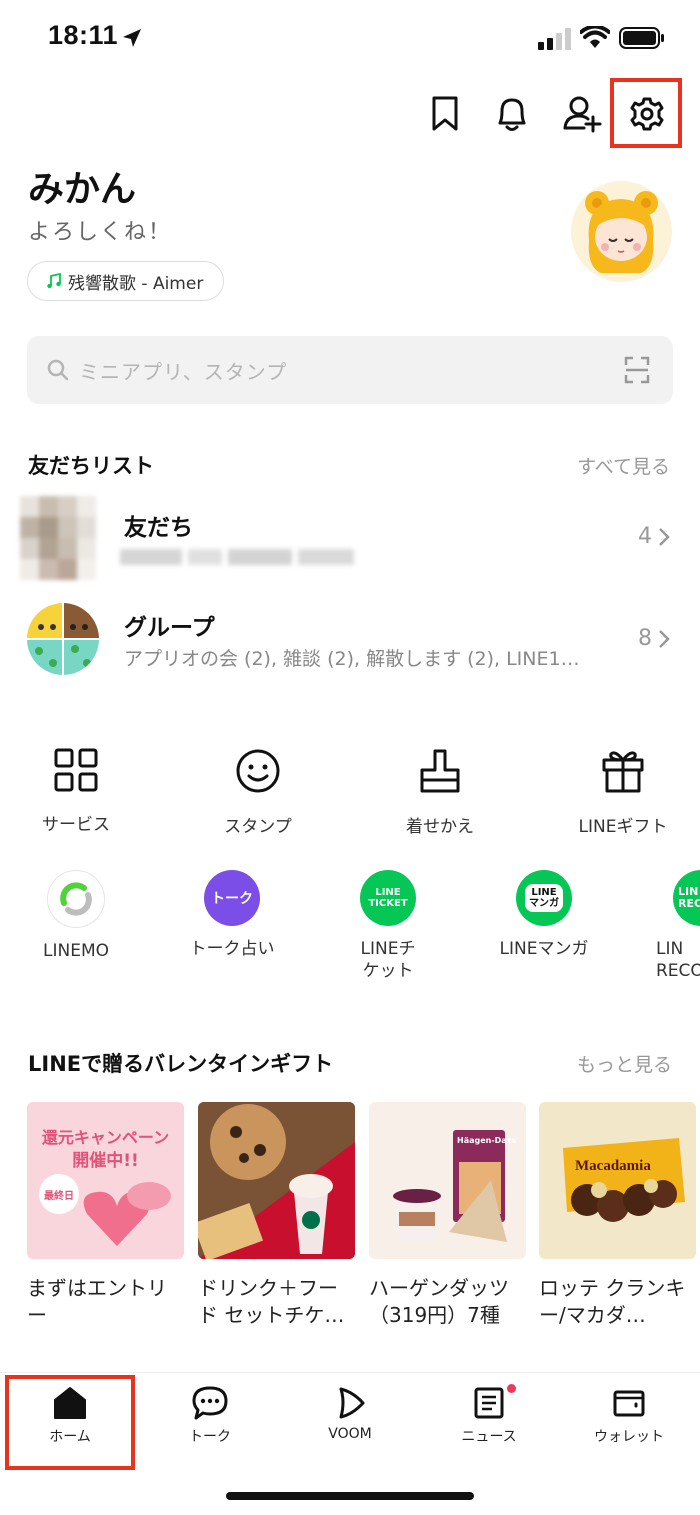 Image resolution: width=700 pixels, height=1515 pixels. Describe the element at coordinates (617, 1180) in the screenshot. I see `gift-card-image: Macadamia` at that location.